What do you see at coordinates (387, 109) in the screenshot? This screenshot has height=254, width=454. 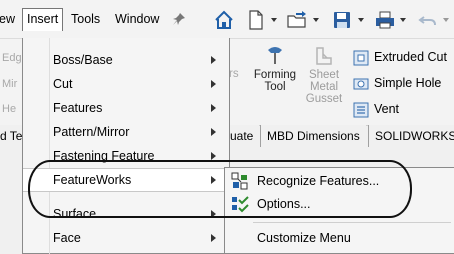 I see `vent-label: Vent` at bounding box center [387, 109].